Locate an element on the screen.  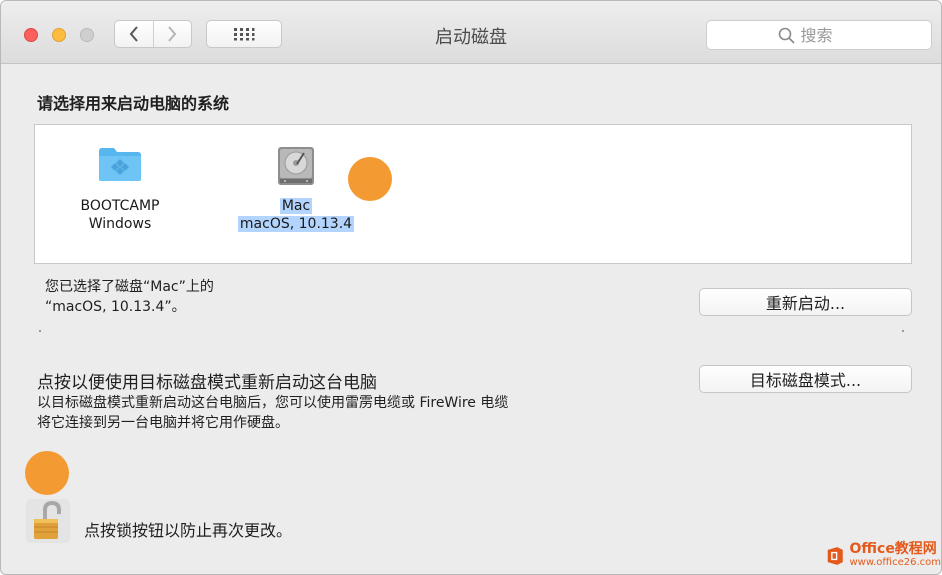
unlocked-padlock-icon is located at coordinates (48, 521).